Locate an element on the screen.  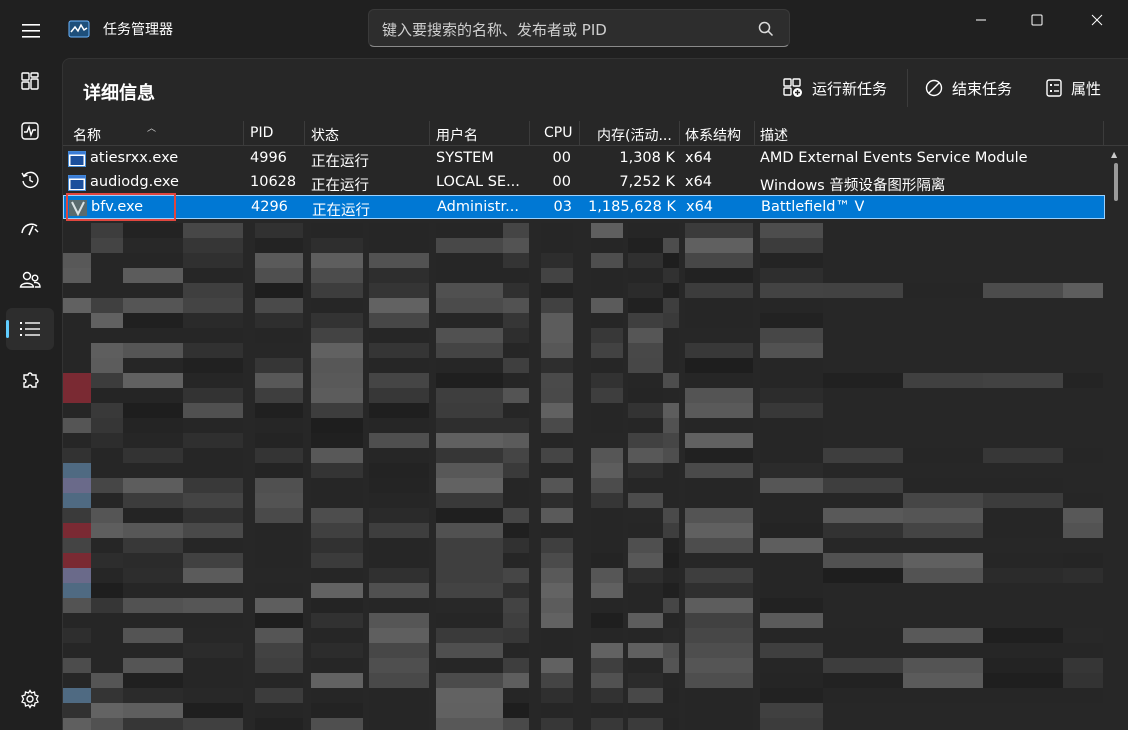
properties-button: 属性 is located at coordinates (1073, 88).